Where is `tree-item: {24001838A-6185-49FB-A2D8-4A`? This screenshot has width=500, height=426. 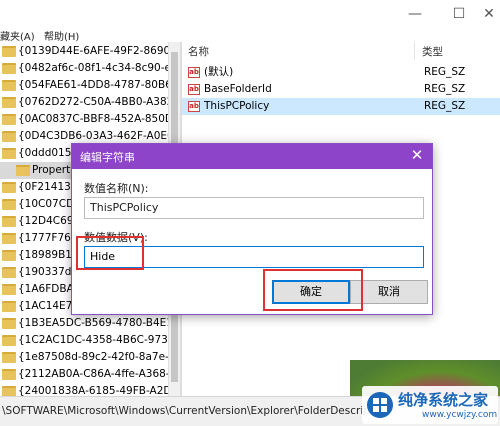
tree-item: {24001838A-6185-49FB-A2D8-4A is located at coordinates (84, 389).